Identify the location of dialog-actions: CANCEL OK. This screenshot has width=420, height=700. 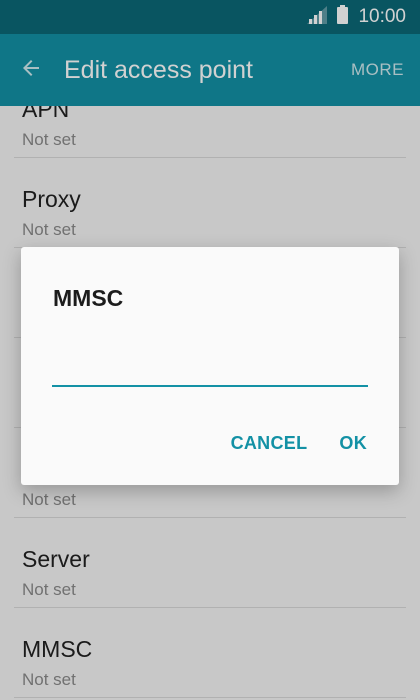
(307, 443).